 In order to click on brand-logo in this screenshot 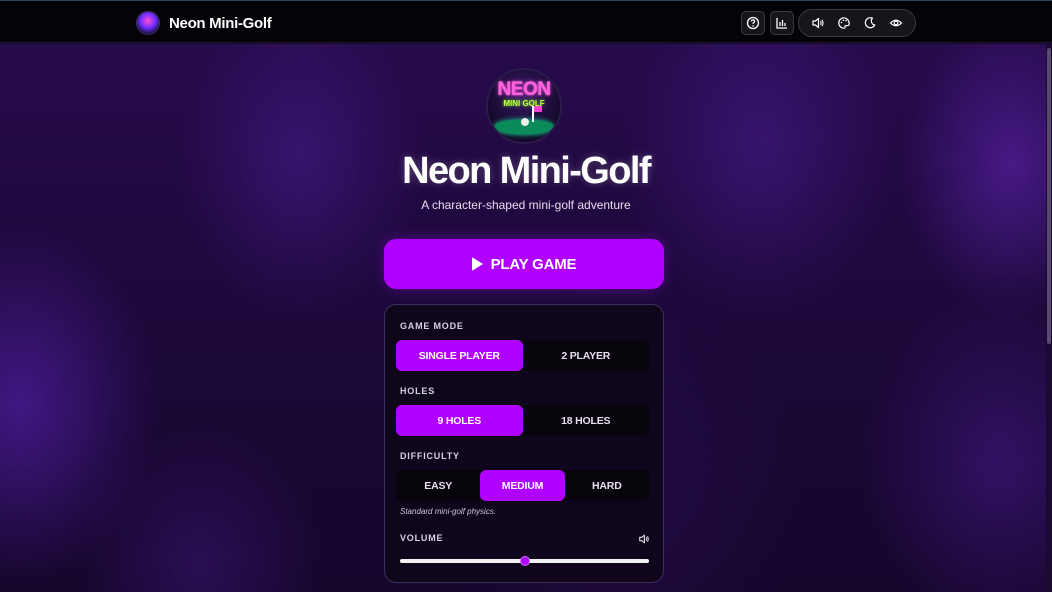, I will do `click(148, 23)`.